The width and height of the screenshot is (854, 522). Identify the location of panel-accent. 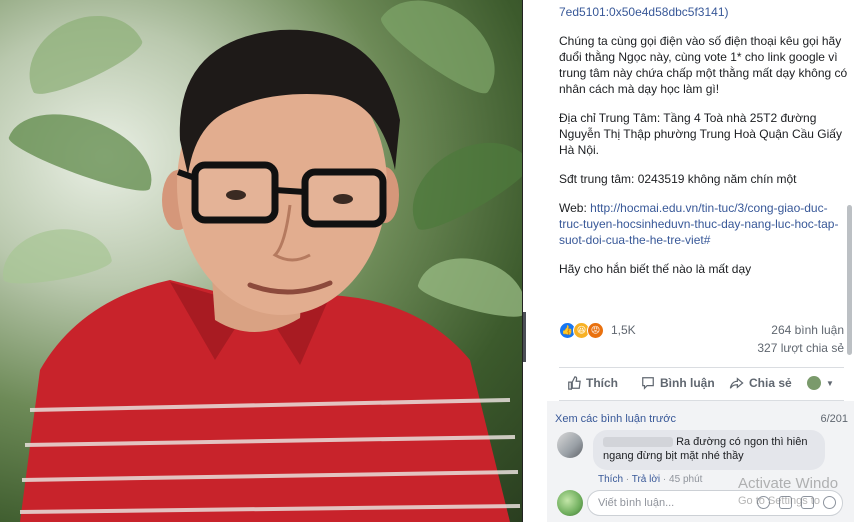
(524, 337).